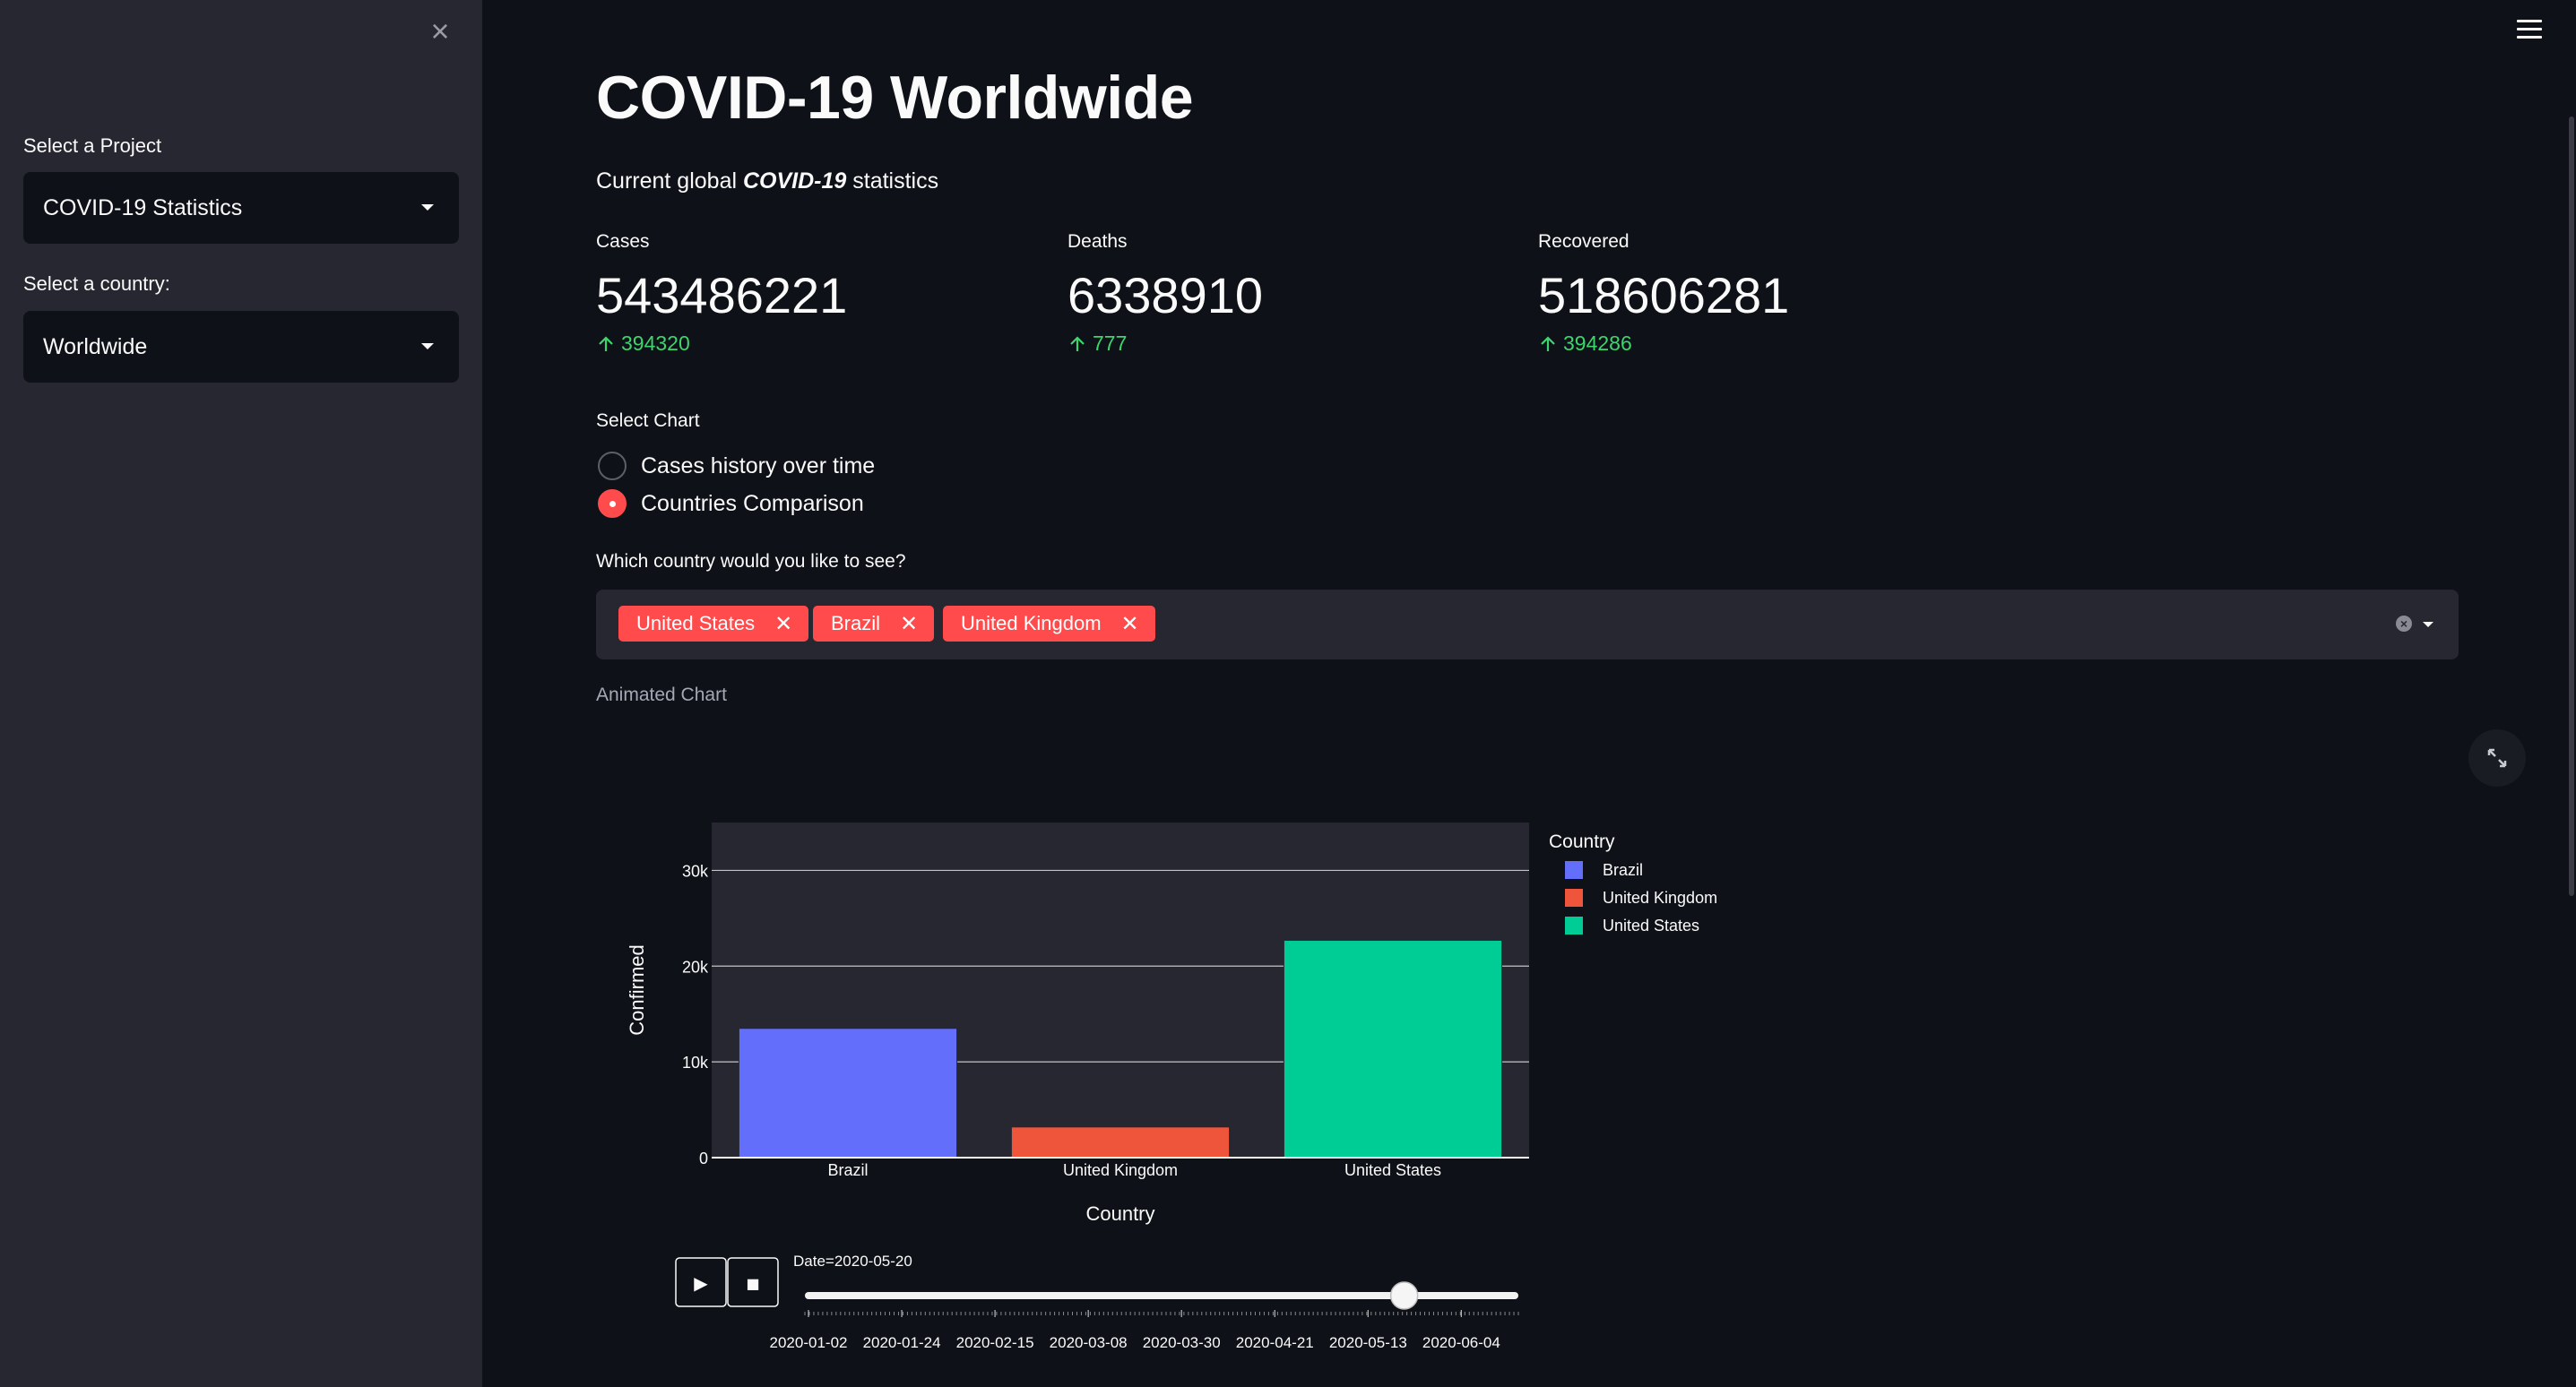 This screenshot has height=1387, width=2576. I want to click on legend-item: United States, so click(1651, 926).